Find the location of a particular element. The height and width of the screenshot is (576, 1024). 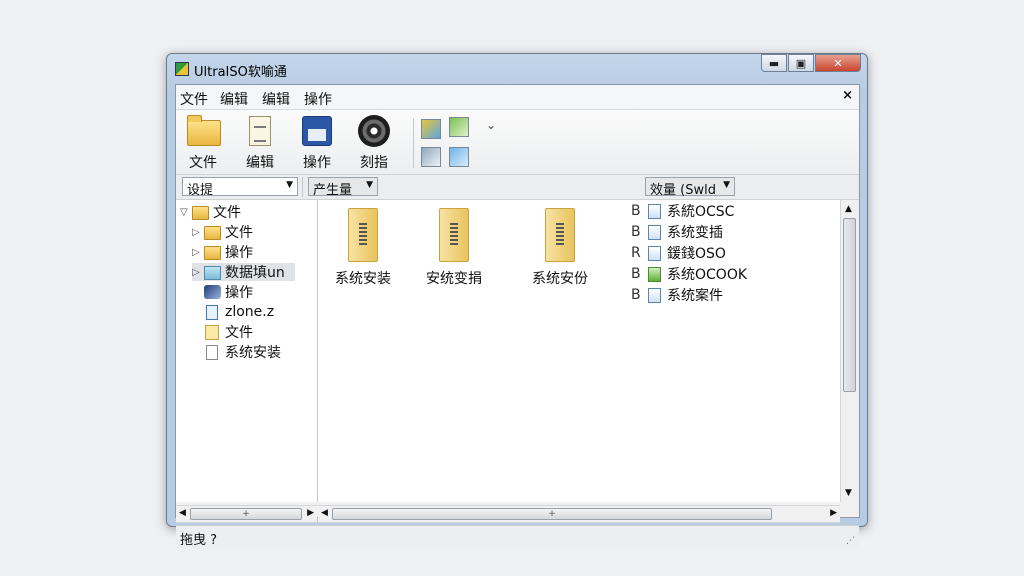

list-item-label: 系统案件 is located at coordinates (695, 296).